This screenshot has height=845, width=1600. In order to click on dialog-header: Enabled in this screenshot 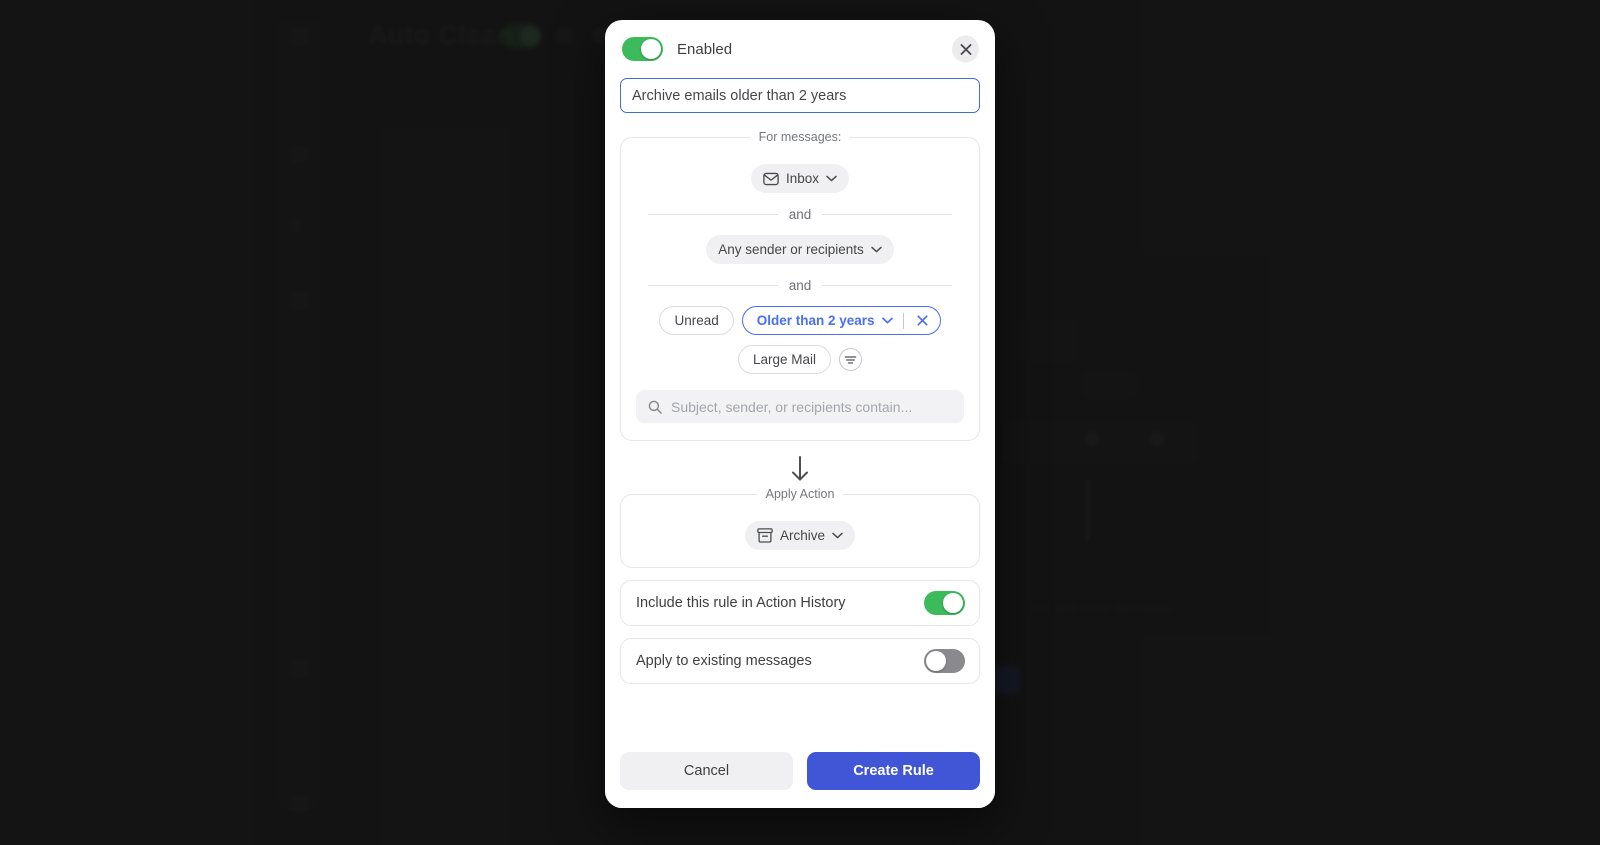, I will do `click(800, 49)`.